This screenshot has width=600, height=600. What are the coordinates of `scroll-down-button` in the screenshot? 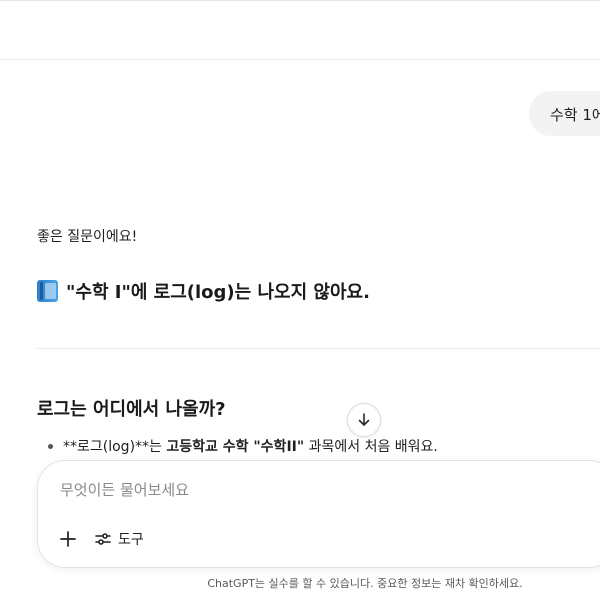 It's located at (364, 420).